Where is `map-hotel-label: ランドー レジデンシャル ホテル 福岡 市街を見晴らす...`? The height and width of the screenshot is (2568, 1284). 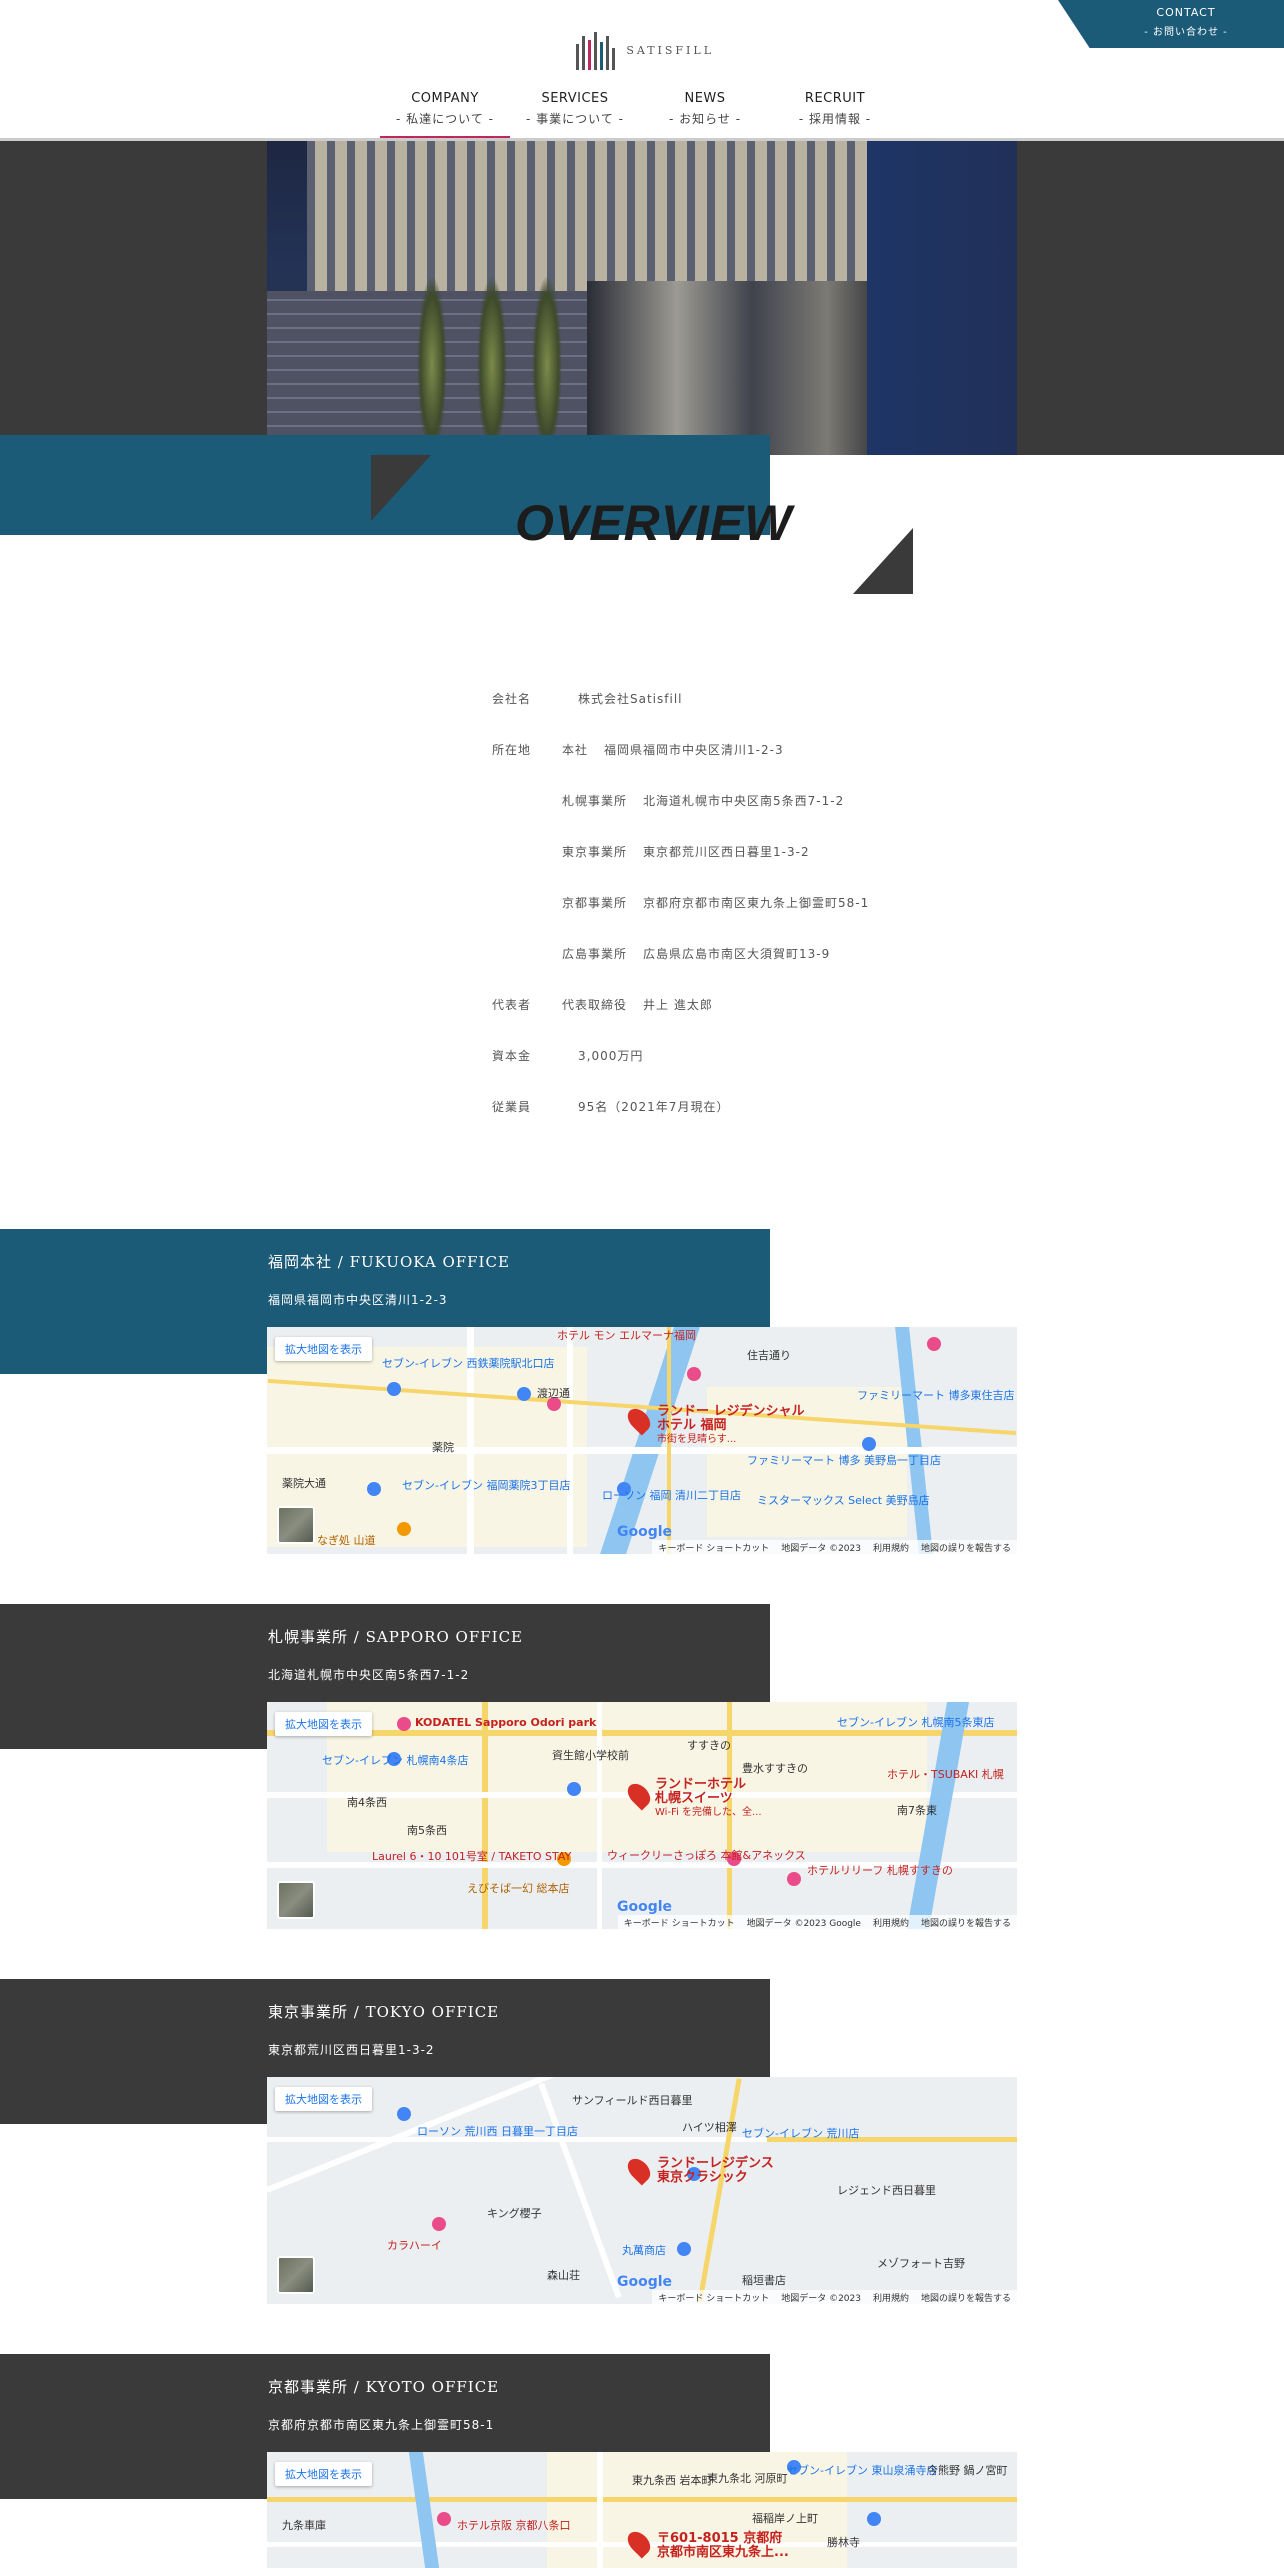
map-hotel-label: ランドー レジデンシャル ホテル 福岡 市街を見晴らす... is located at coordinates (731, 1425).